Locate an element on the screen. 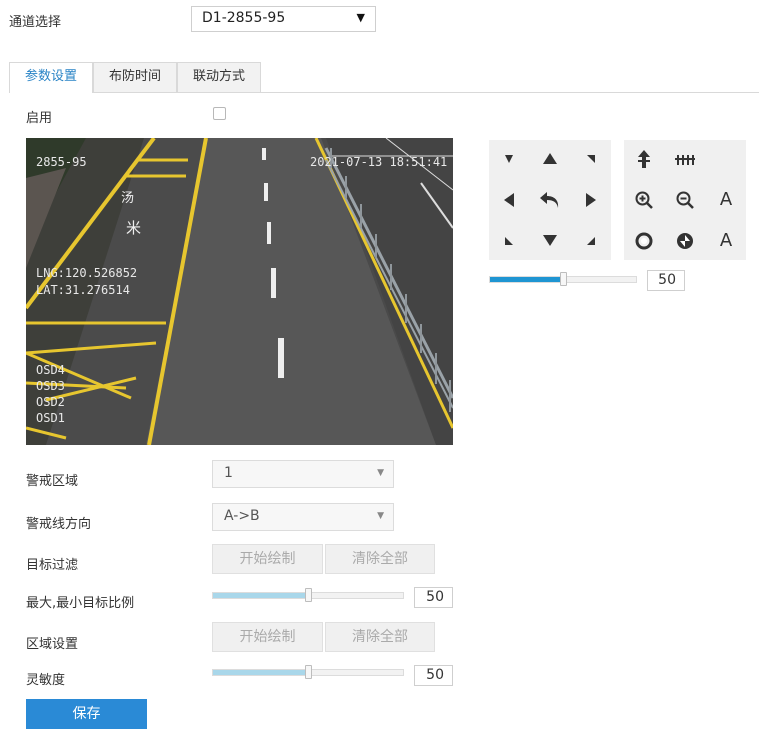  ptz-speed-value: 50 is located at coordinates (666, 280).